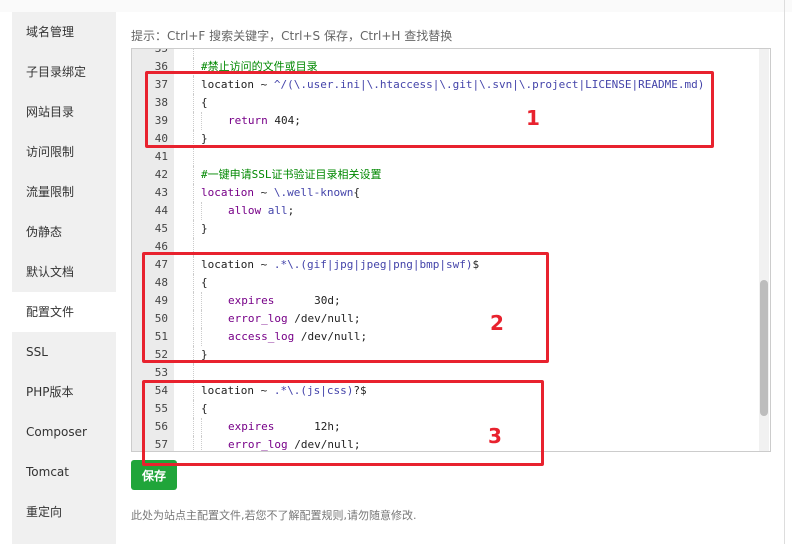 This screenshot has width=792, height=544. I want to click on hint-text: 提示：Ctrl+F 搜索关键字，Ctrl+S 保存，Ctrl+H 查找替换, so click(292, 36).